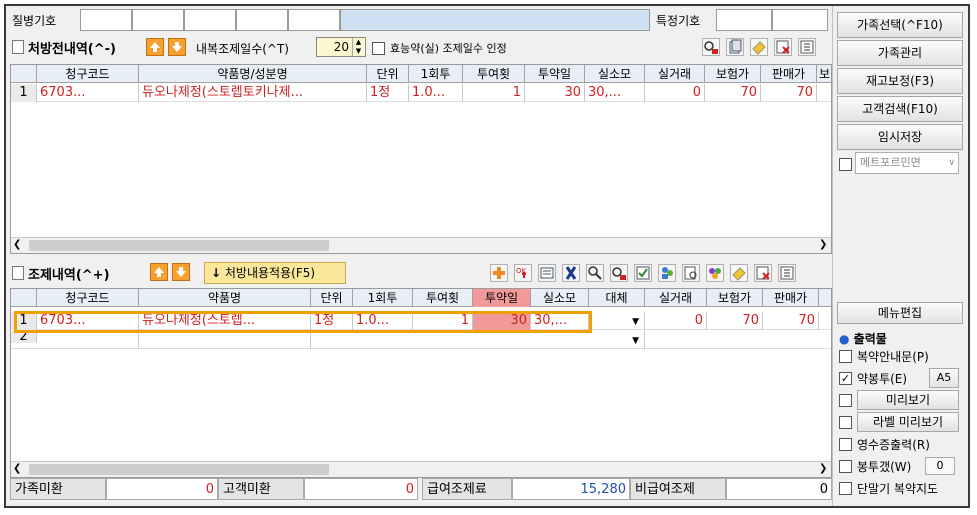 Image resolution: width=977 pixels, height=515 pixels. What do you see at coordinates (845, 444) in the screenshot?
I see `receipt-checkbox` at bounding box center [845, 444].